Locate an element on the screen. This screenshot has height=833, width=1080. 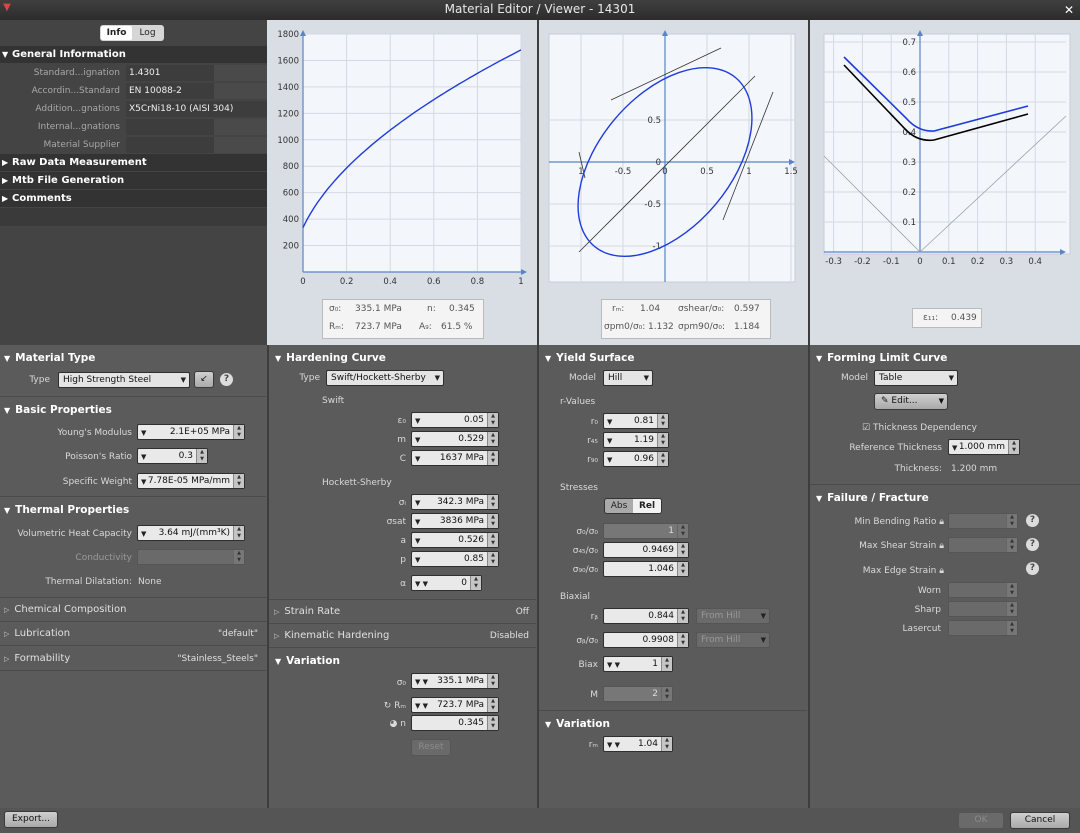
reset-button: Reset is located at coordinates (431, 747).